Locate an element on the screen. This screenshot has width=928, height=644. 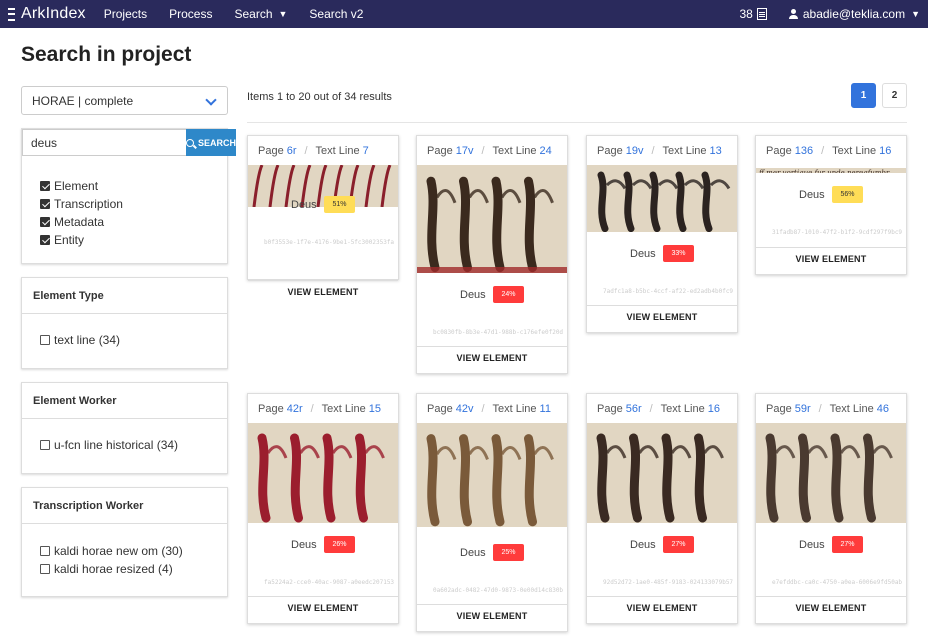
page-link: 6r is located at coordinates (292, 151).